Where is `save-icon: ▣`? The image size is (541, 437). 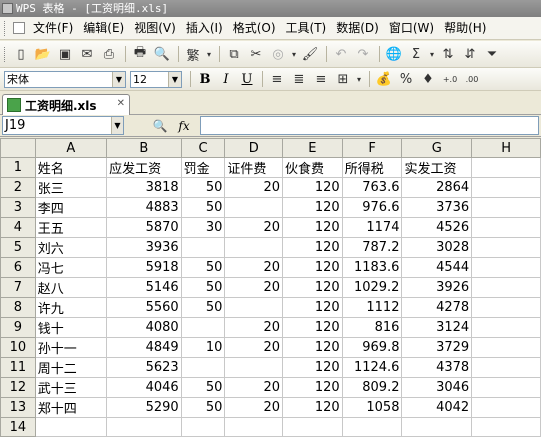 save-icon: ▣ is located at coordinates (65, 54).